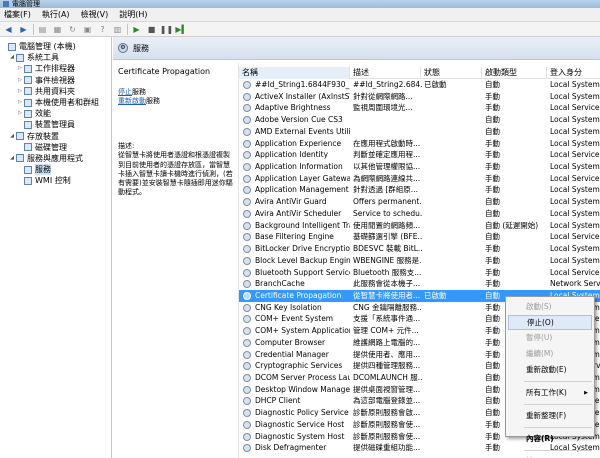 The width and height of the screenshot is (600, 458). I want to click on service-name: COM+ Event System, so click(294, 319).